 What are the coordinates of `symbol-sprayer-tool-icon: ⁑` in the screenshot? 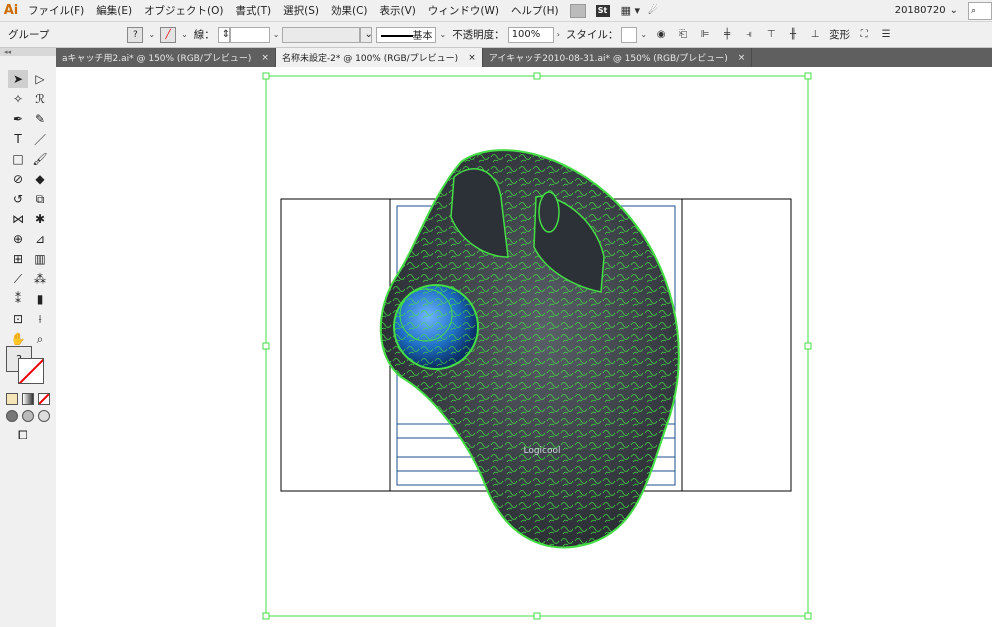 It's located at (18, 299).